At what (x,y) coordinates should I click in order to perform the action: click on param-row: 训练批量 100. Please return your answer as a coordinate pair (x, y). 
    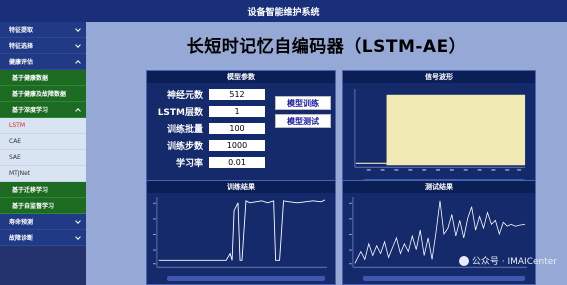
    Looking at the image, I should click on (206, 128).